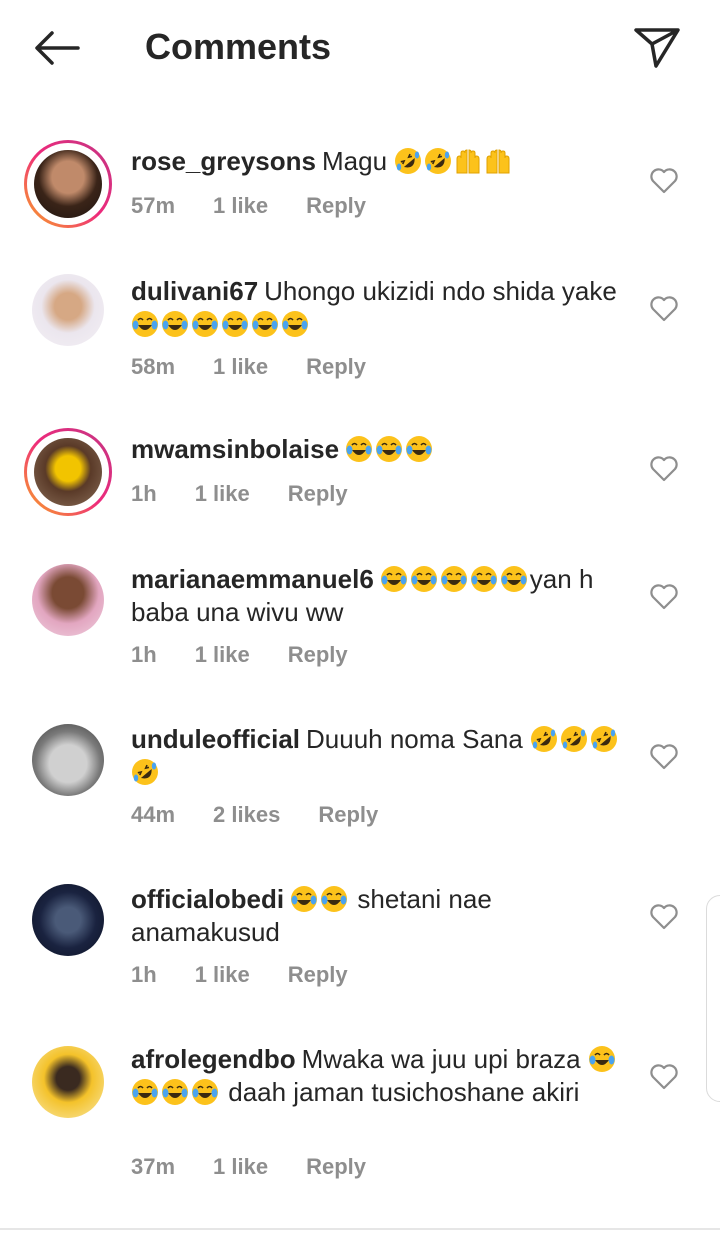 This screenshot has height=1235, width=720. Describe the element at coordinates (223, 161) in the screenshot. I see `comment-username: rose_greysons` at that location.